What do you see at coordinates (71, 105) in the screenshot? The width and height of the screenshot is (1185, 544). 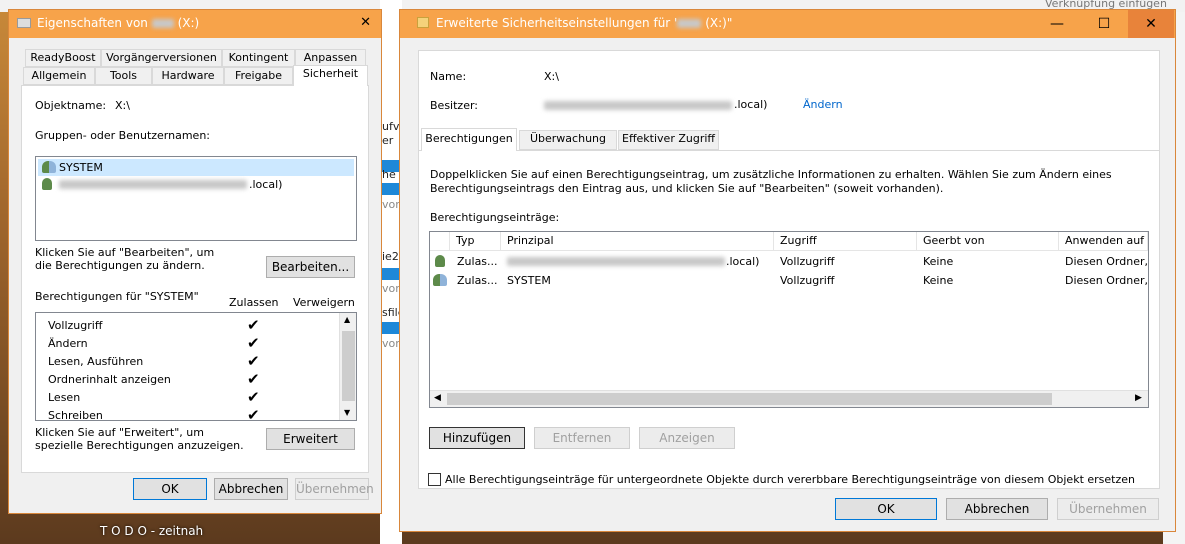 I see `object-name-label: Objektname:` at bounding box center [71, 105].